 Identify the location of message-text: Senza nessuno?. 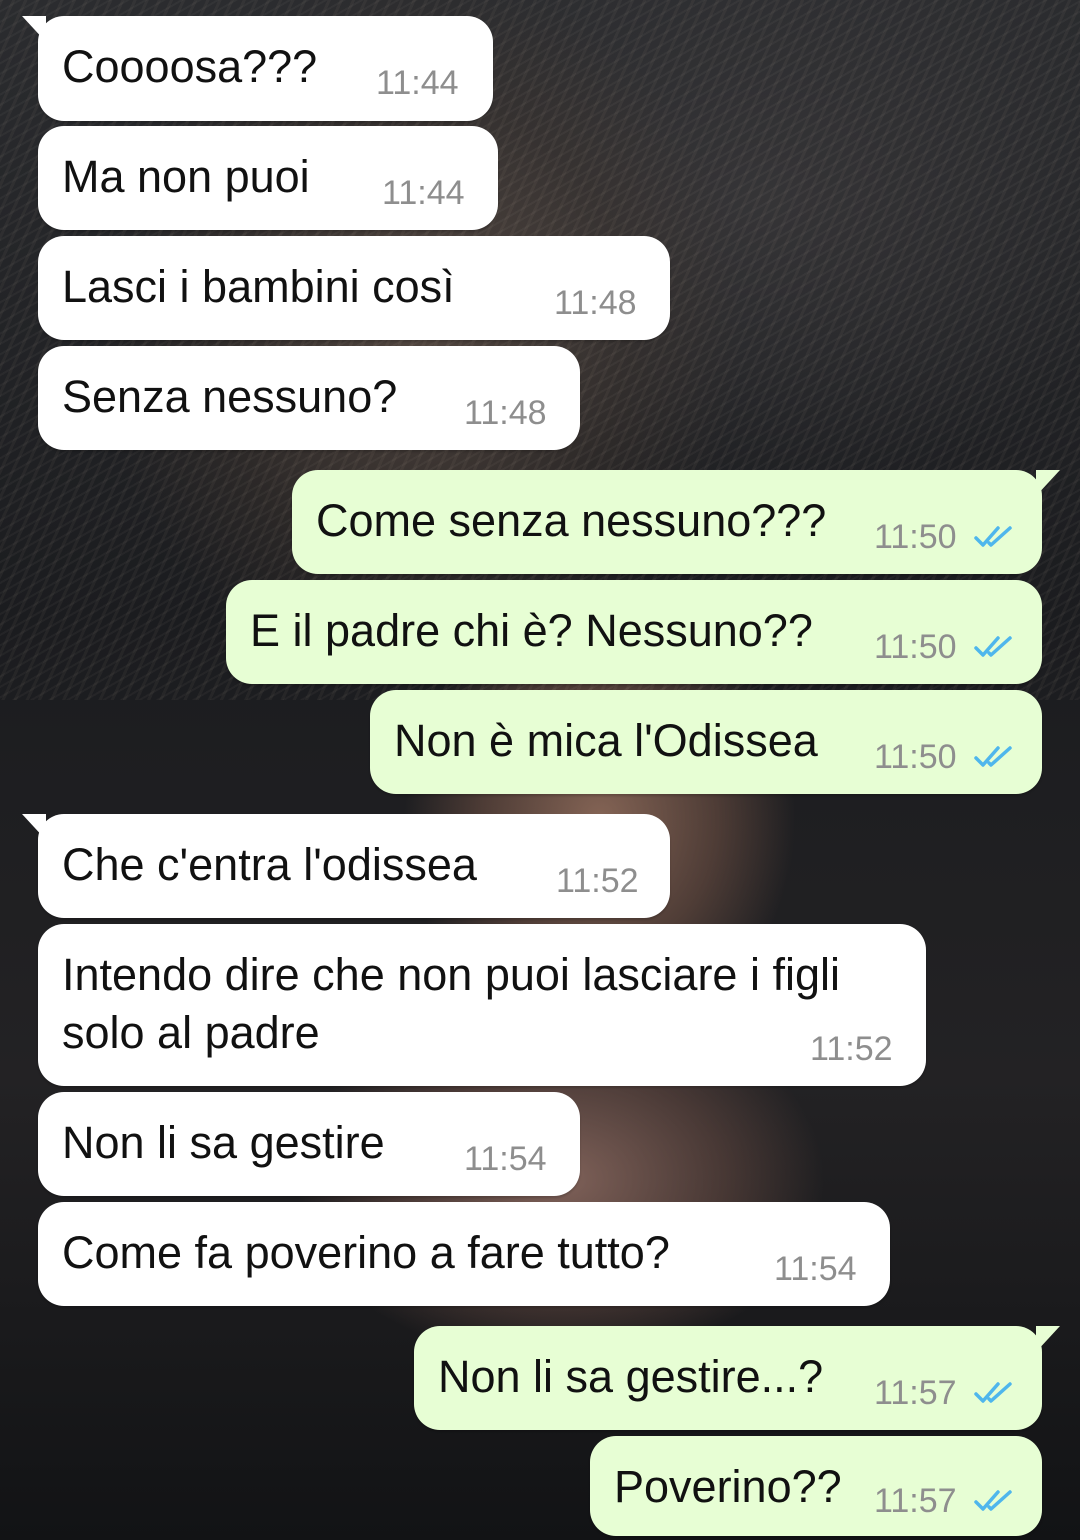
(230, 396).